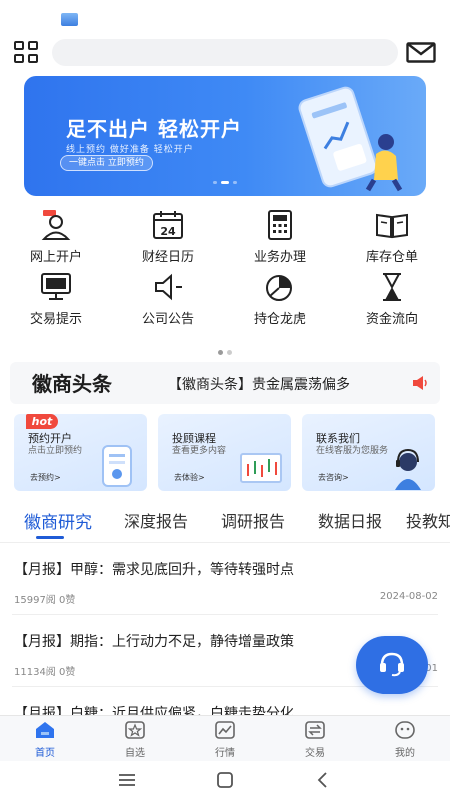 The width and height of the screenshot is (450, 800). What do you see at coordinates (225, 730) in the screenshot?
I see `line-chart-icon` at bounding box center [225, 730].